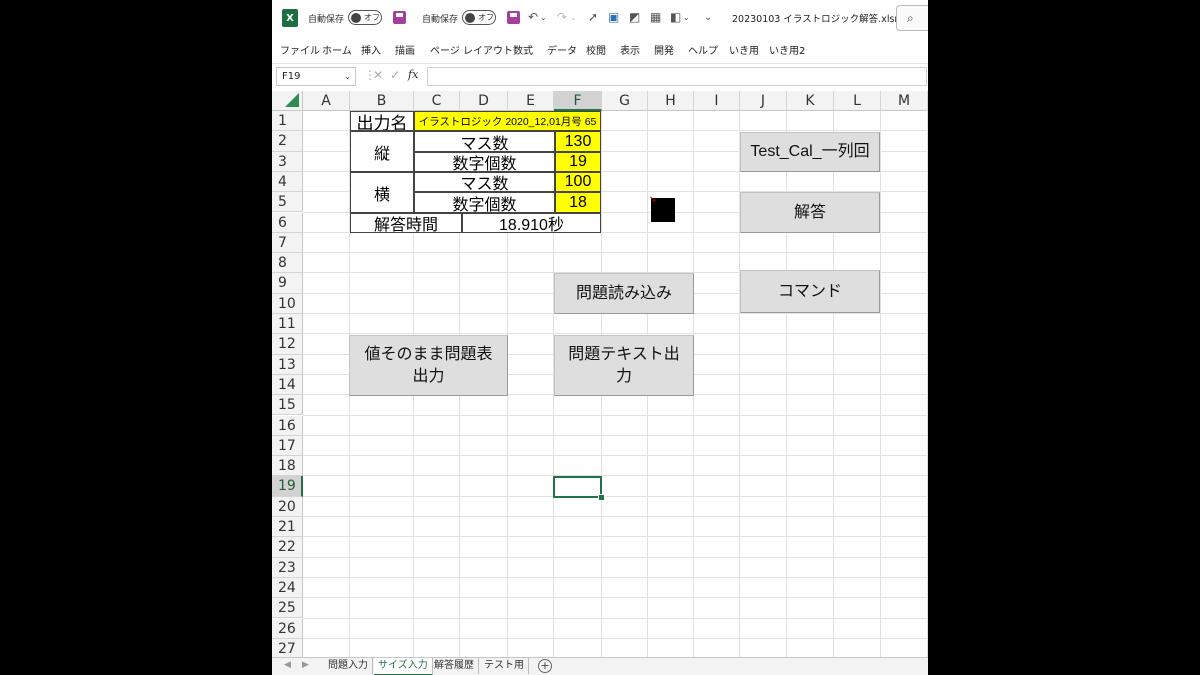  I want to click on row-header-25: 25, so click(287, 608).